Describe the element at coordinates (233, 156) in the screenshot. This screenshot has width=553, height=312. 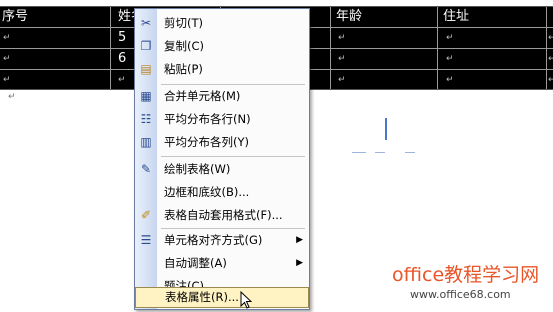
I see `menu-separator` at that location.